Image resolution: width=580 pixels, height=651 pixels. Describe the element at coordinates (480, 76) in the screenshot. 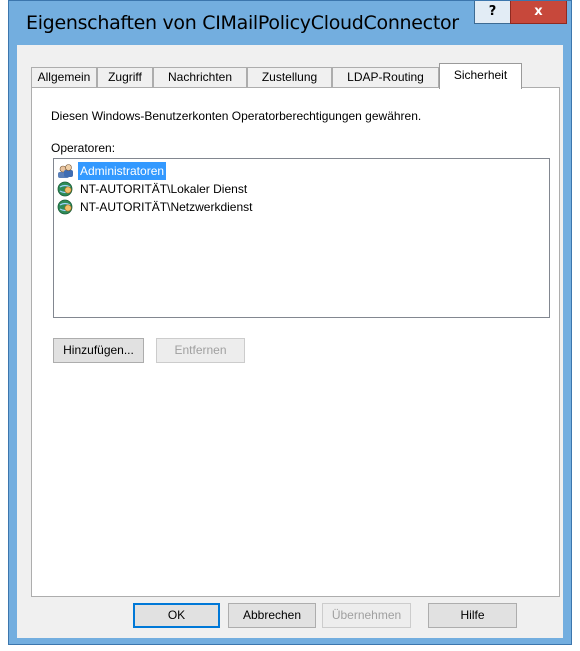

I see `tab-sicherheit: Sicherheit` at that location.